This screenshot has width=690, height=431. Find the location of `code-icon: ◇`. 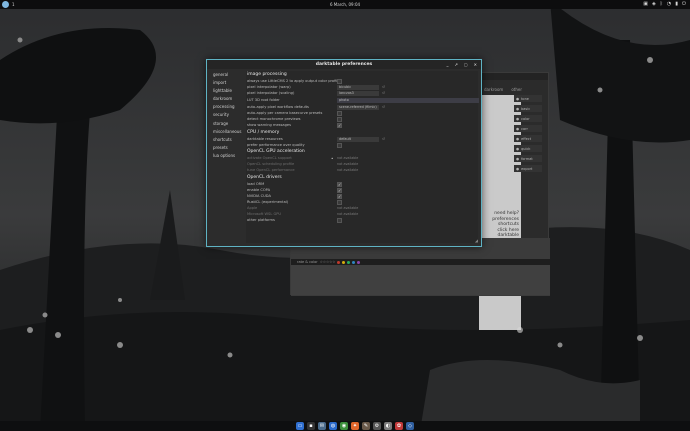

code-icon: ◇ is located at coordinates (410, 426).